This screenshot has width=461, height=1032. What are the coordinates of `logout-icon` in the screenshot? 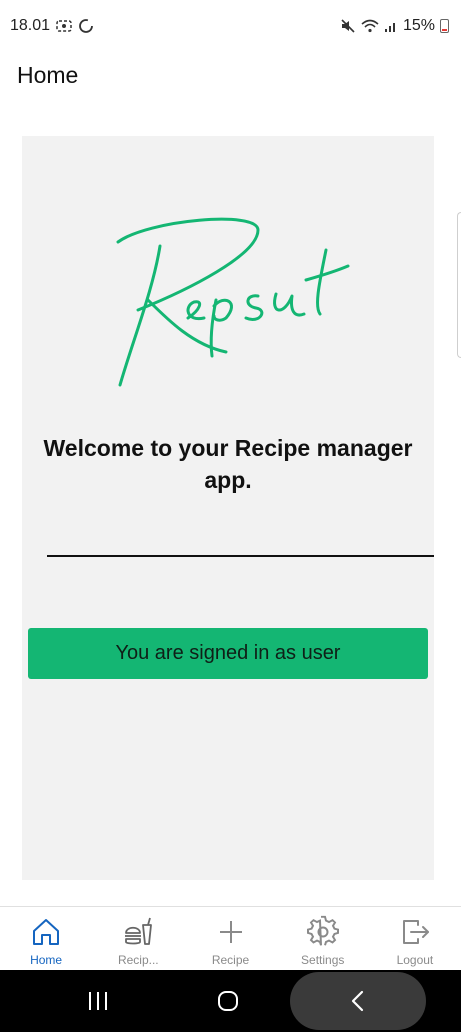 It's located at (415, 932).